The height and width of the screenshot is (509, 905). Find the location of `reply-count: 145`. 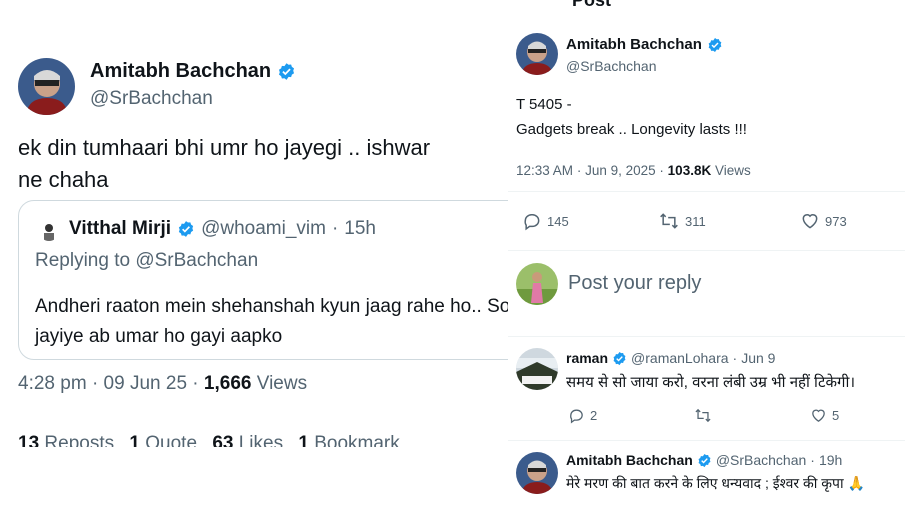

reply-count: 145 is located at coordinates (558, 221).